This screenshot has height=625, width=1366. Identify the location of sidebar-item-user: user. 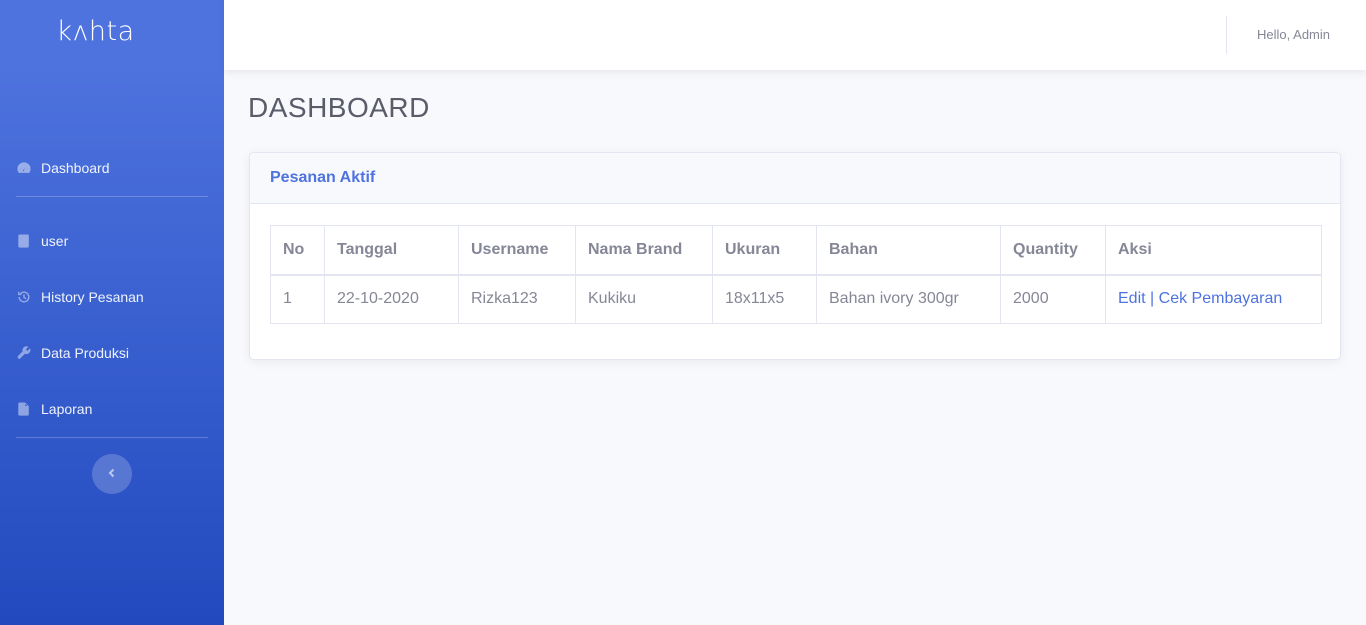
(112, 241).